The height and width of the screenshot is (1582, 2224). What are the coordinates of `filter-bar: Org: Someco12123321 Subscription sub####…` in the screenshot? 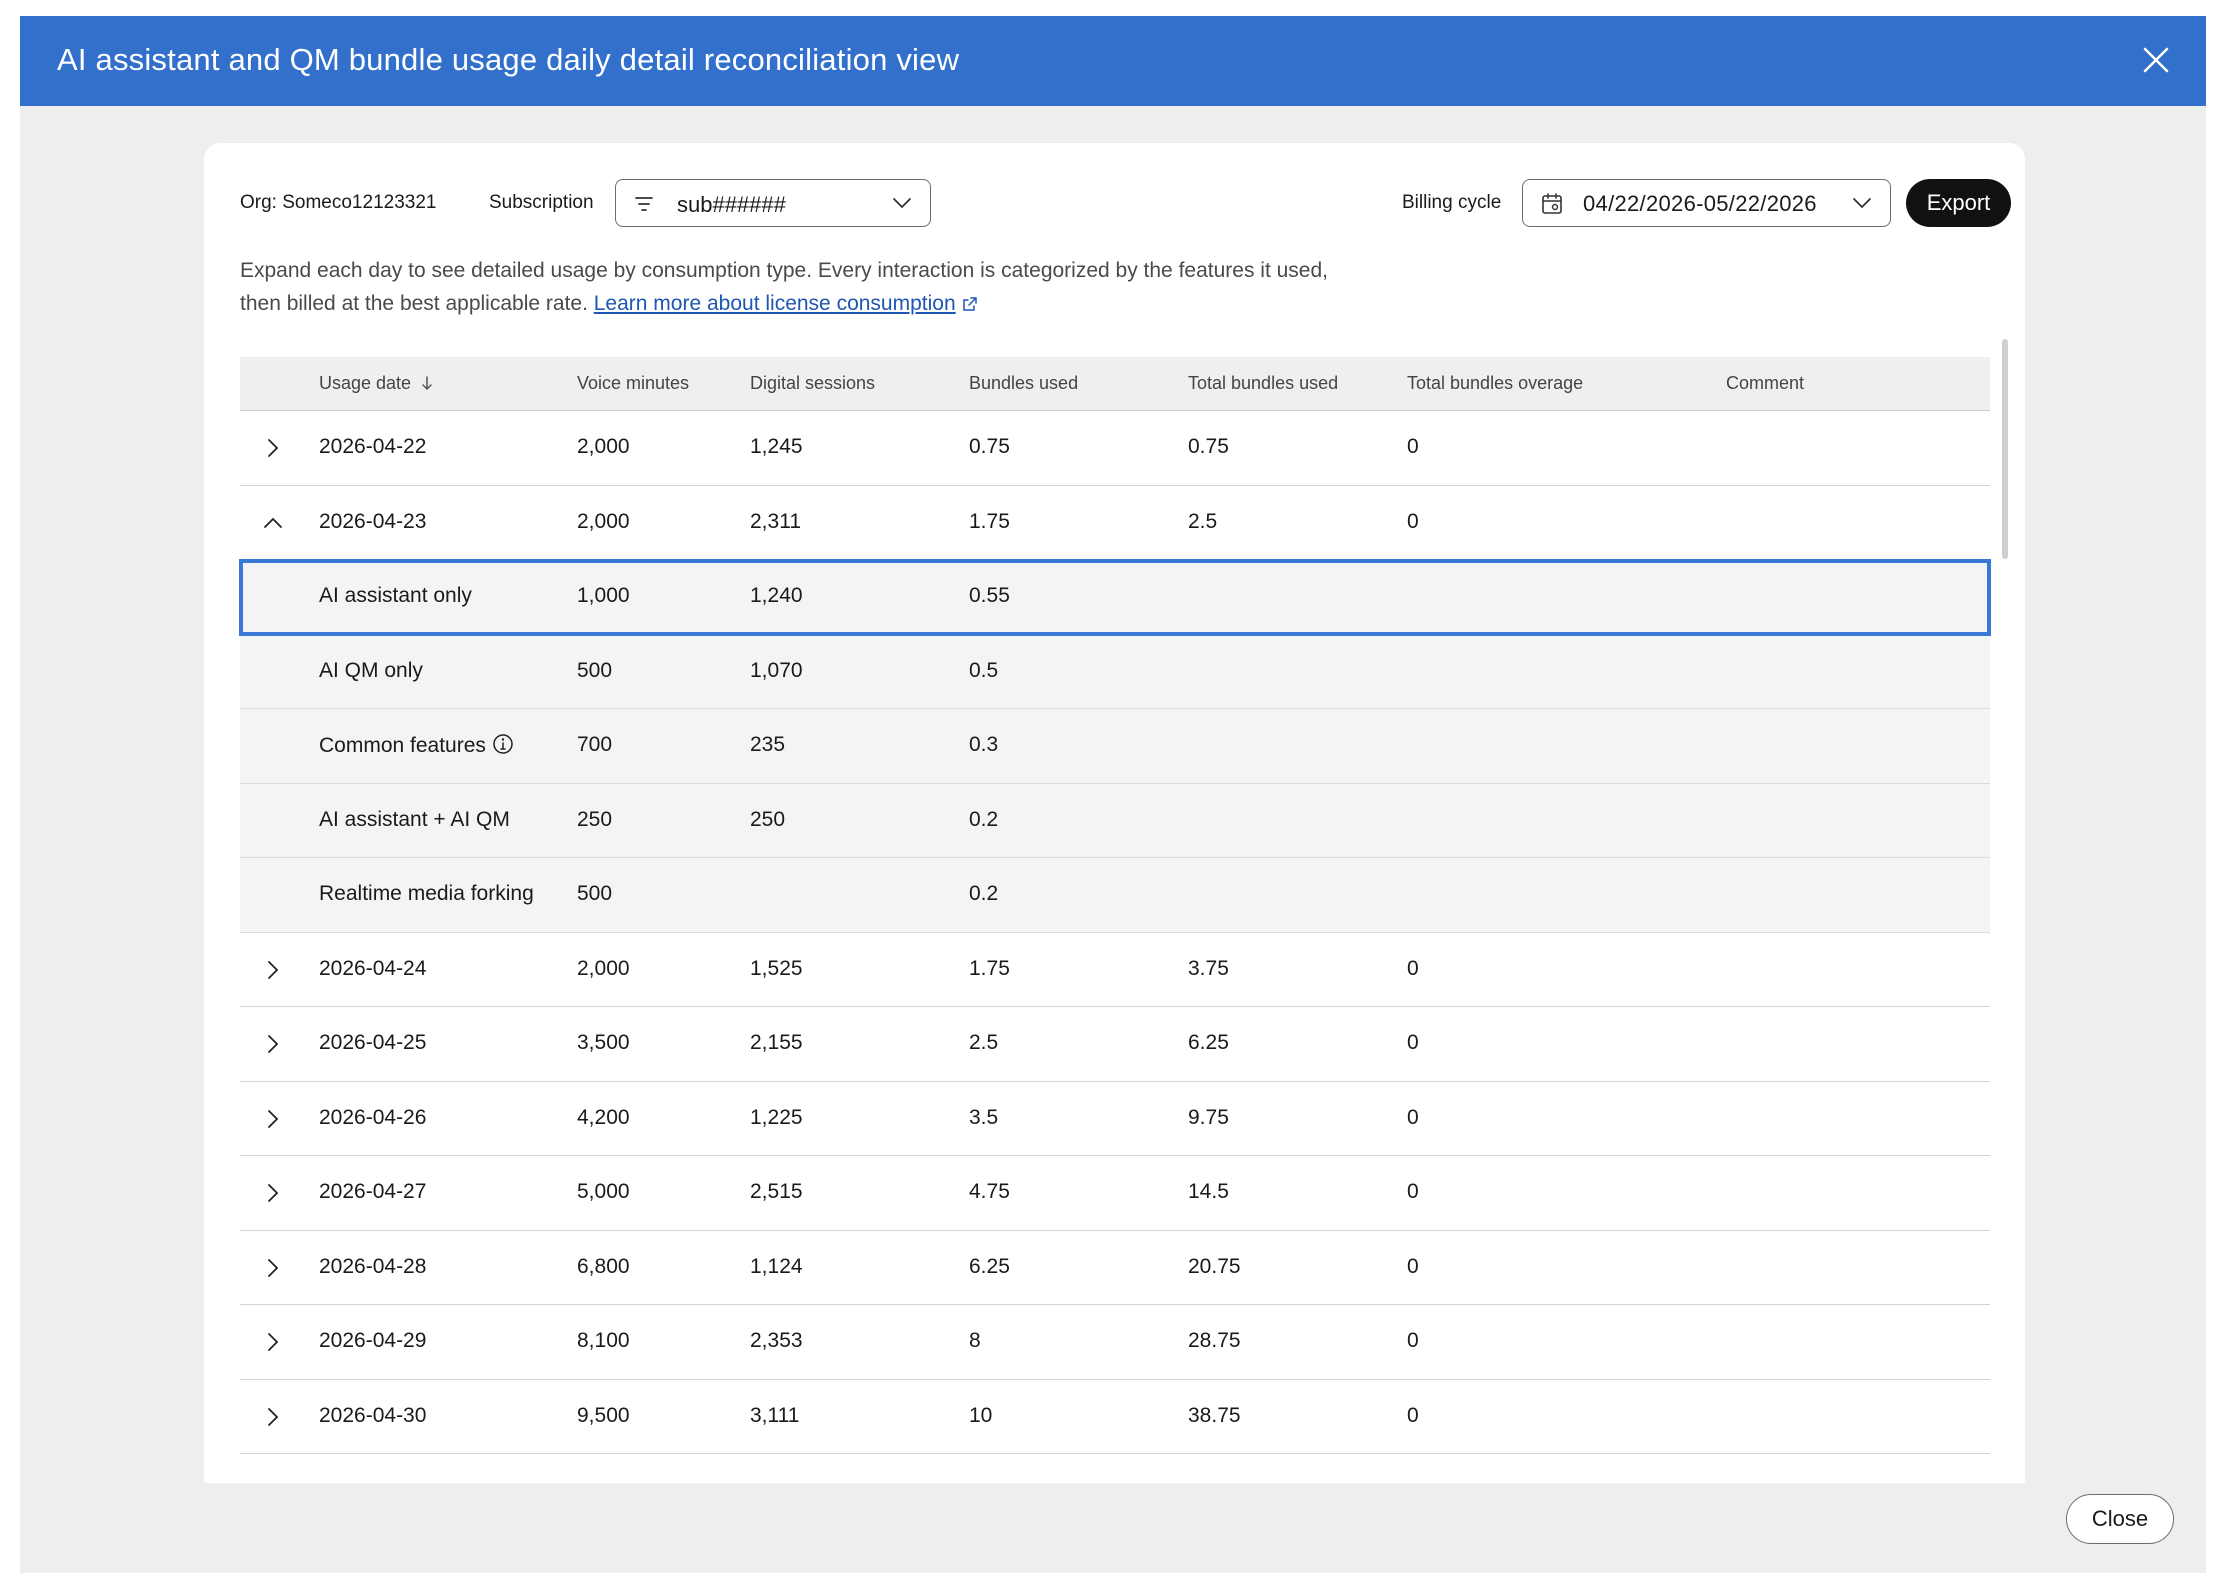 It's located at (1114, 203).